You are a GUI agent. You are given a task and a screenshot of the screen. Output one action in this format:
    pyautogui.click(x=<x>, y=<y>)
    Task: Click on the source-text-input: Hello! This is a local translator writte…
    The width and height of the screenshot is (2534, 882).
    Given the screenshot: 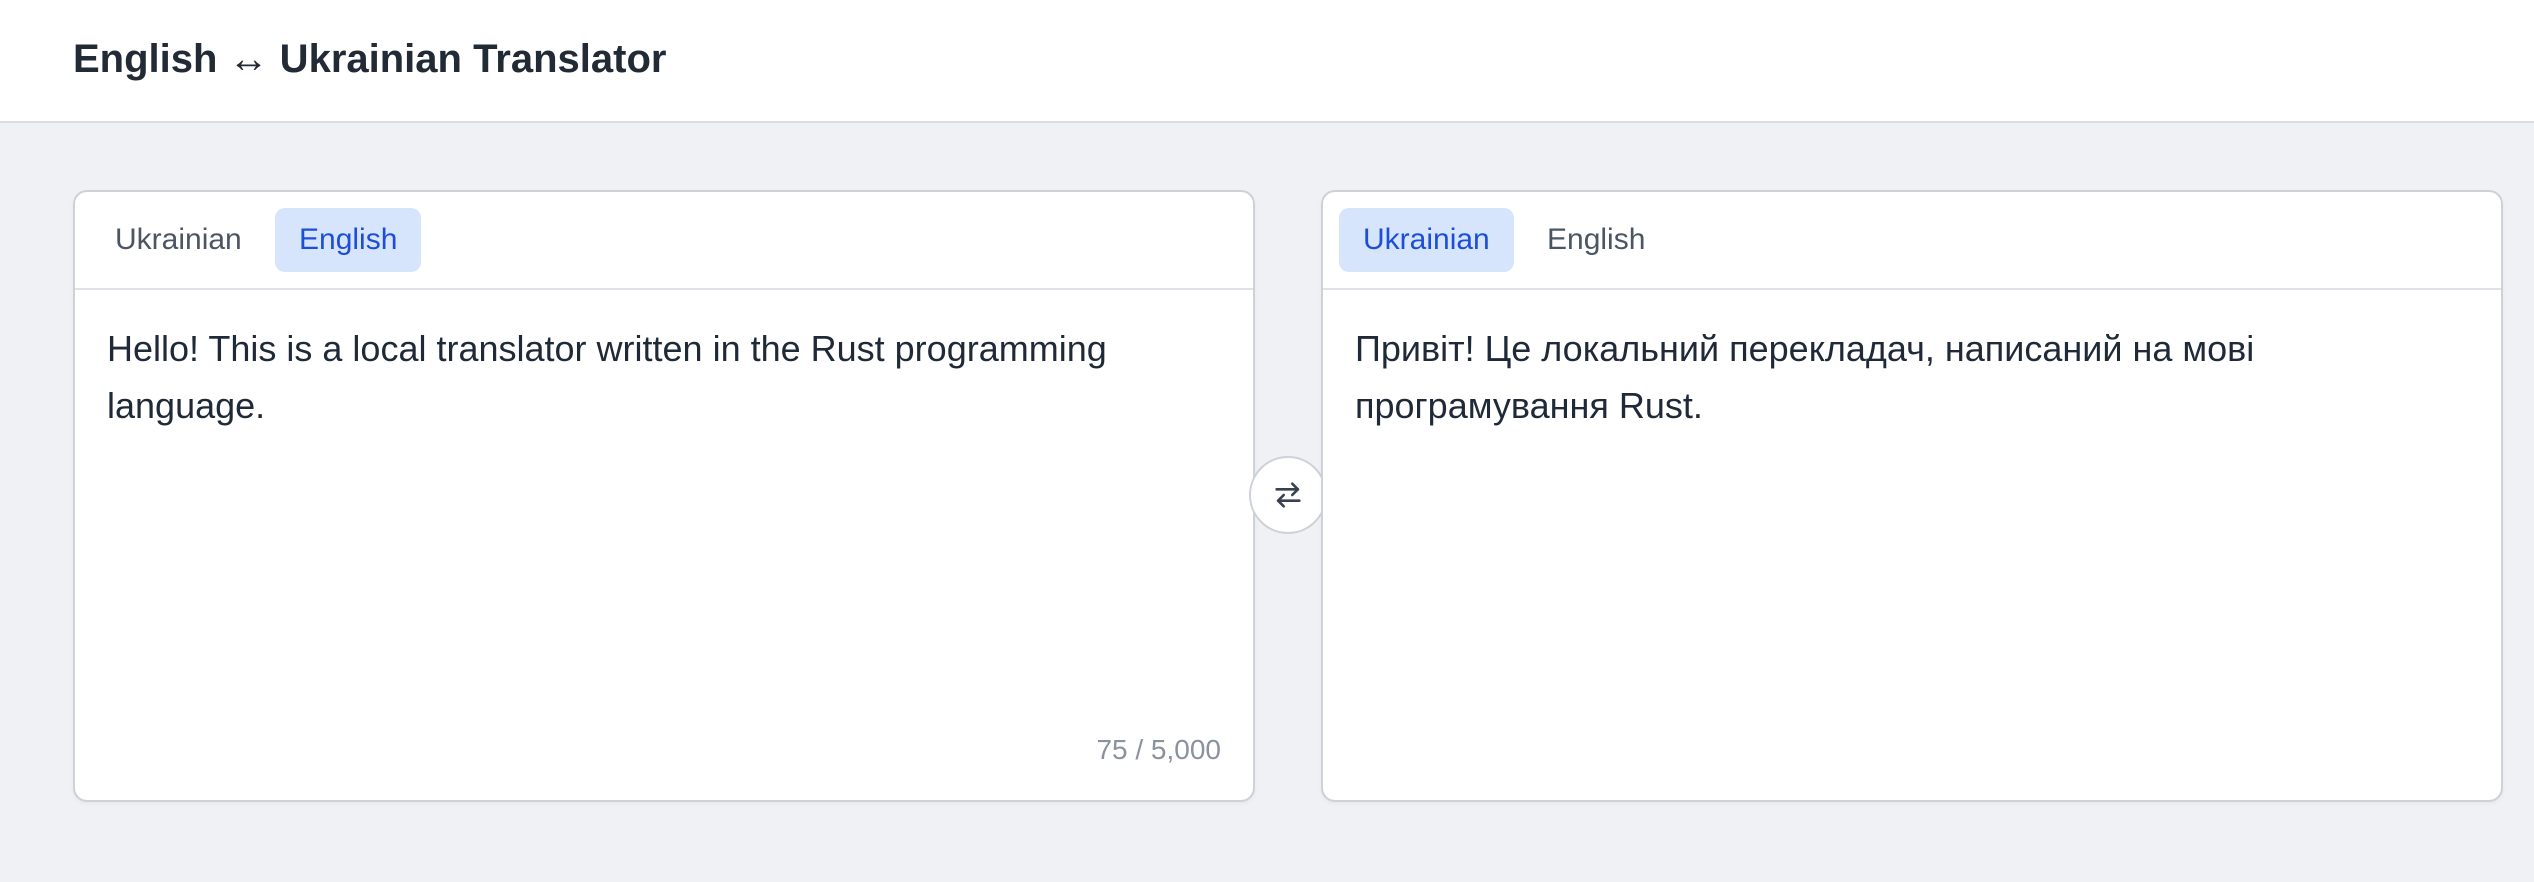 What is the action you would take?
    pyautogui.click(x=662, y=377)
    